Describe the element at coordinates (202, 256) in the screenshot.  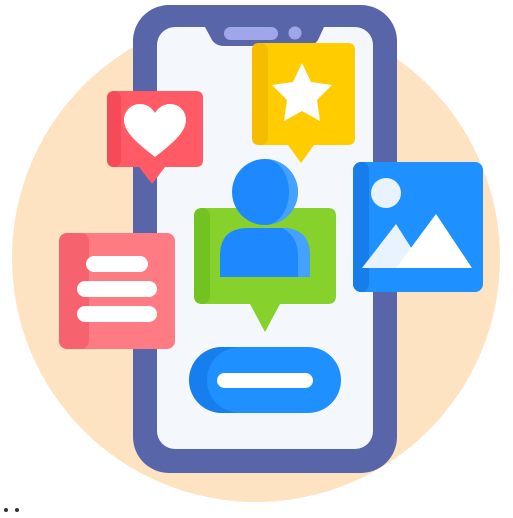
I see `user-bubble-shade` at that location.